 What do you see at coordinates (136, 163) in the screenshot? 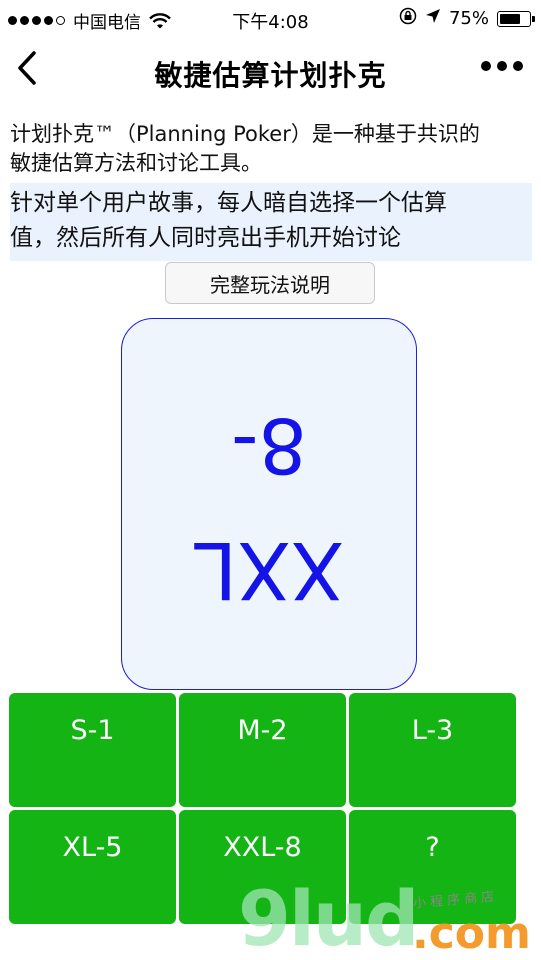
I see `intro-line-2: 敏捷估算方法和讨论工具。` at bounding box center [136, 163].